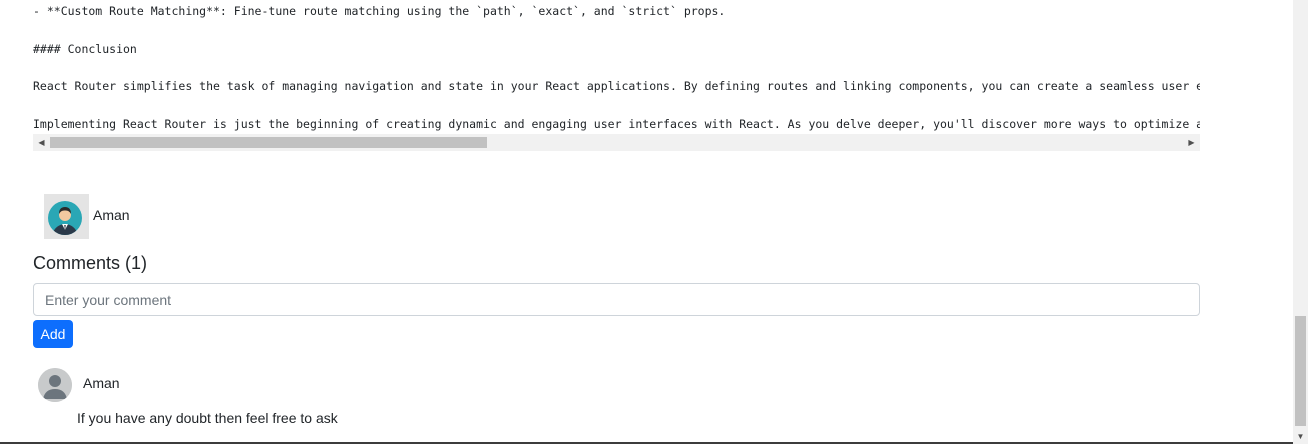 This screenshot has height=444, width=1308. Describe the element at coordinates (85, 49) in the screenshot. I see `code-line: #### Conclusion` at that location.